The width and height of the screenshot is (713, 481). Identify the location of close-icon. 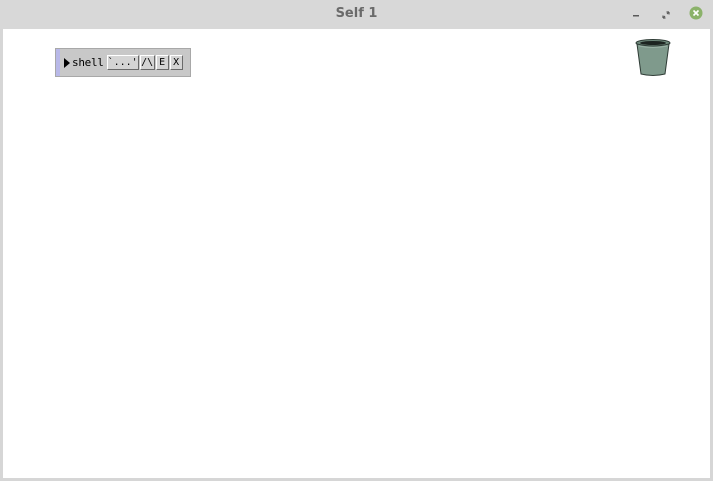
(696, 14).